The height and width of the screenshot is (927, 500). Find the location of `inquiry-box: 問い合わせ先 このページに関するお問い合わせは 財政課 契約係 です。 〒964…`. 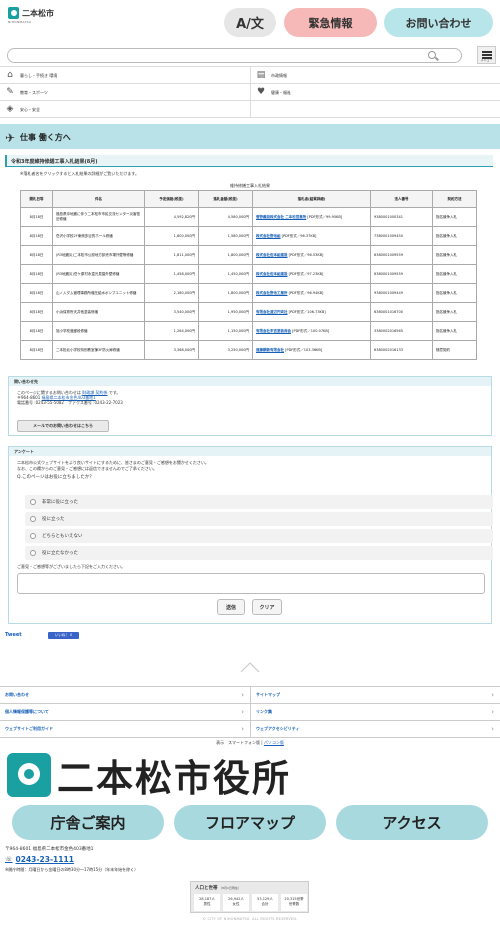

inquiry-box: 問い合わせ先 このページに関するお問い合わせは 財政課 契約係 です。 〒964… is located at coordinates (250, 406).